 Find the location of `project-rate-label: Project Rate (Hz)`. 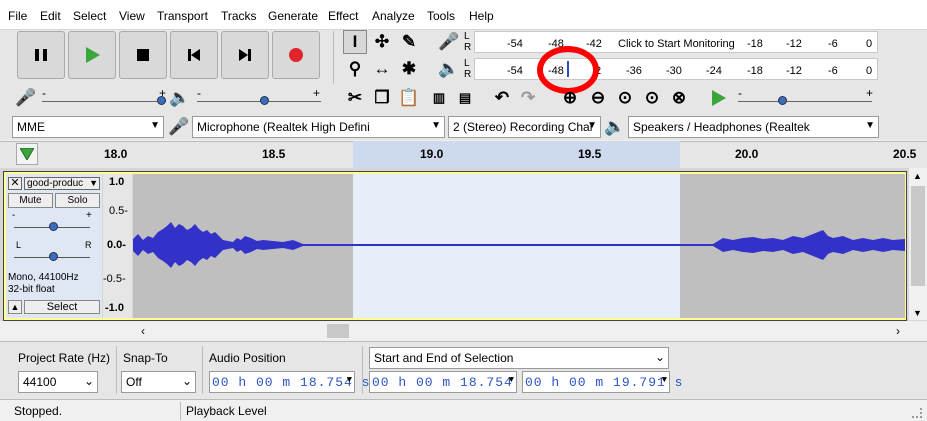

project-rate-label: Project Rate (Hz) is located at coordinates (64, 358).